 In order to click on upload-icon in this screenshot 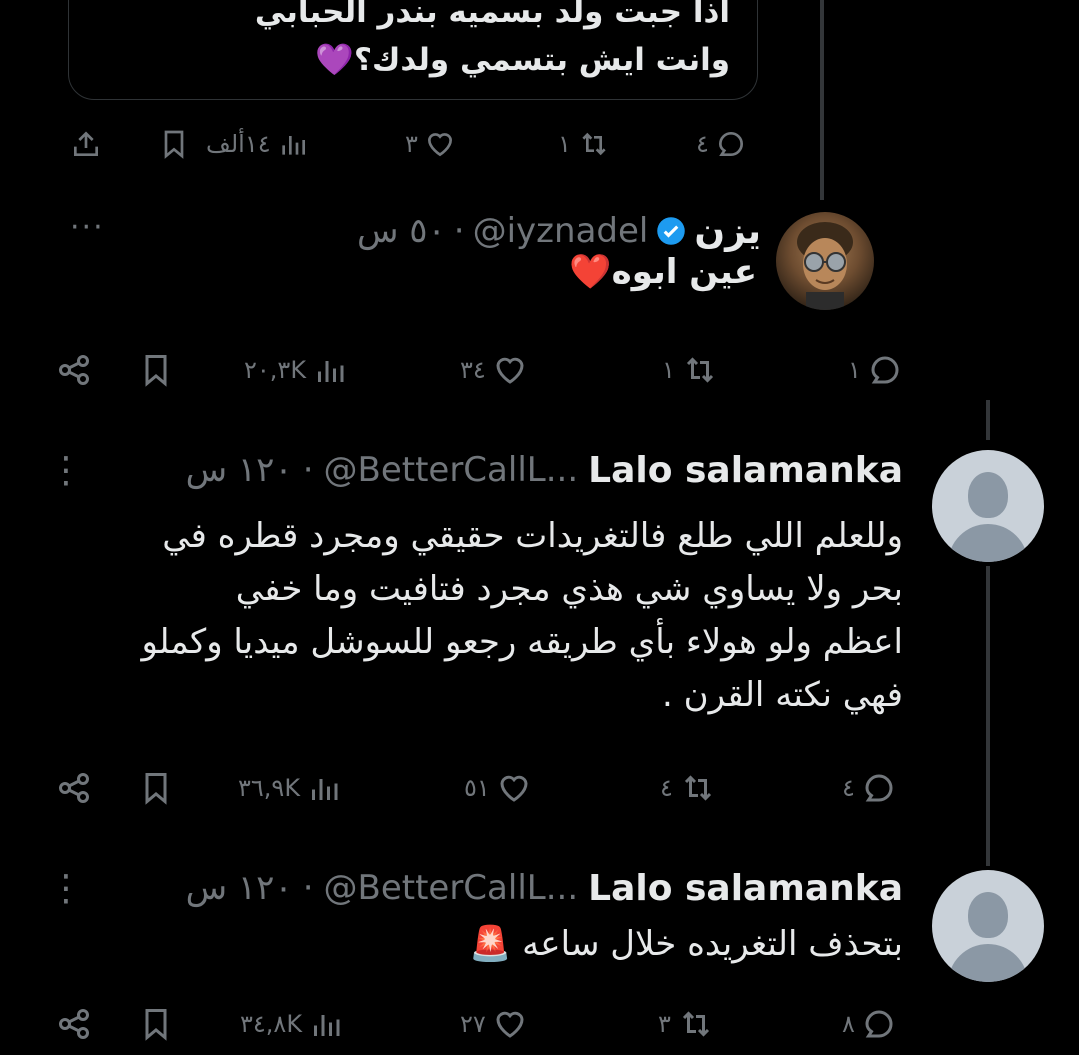, I will do `click(86, 143)`.